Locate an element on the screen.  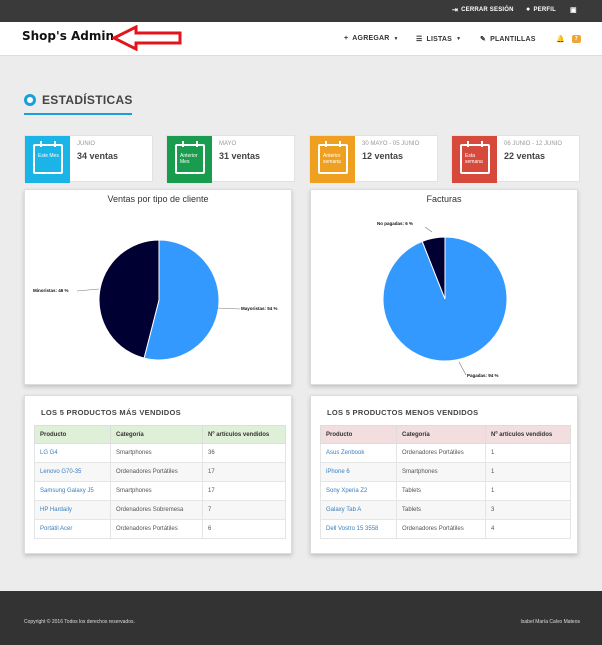
product-link: LG G4 is located at coordinates (72, 453).